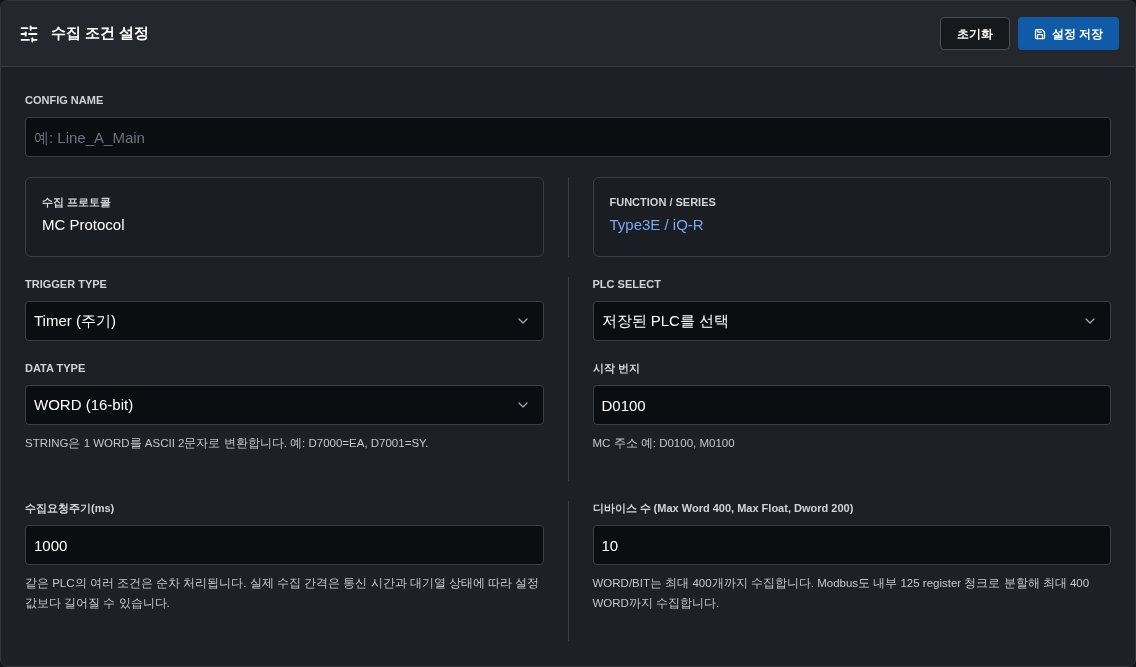 The width and height of the screenshot is (1136, 667). Describe the element at coordinates (227, 443) in the screenshot. I see `help-text: STRING은 1 WORD를 ASCII 2문자로 변환합니다. 예: D7000=EA, D7001=SY.` at that location.